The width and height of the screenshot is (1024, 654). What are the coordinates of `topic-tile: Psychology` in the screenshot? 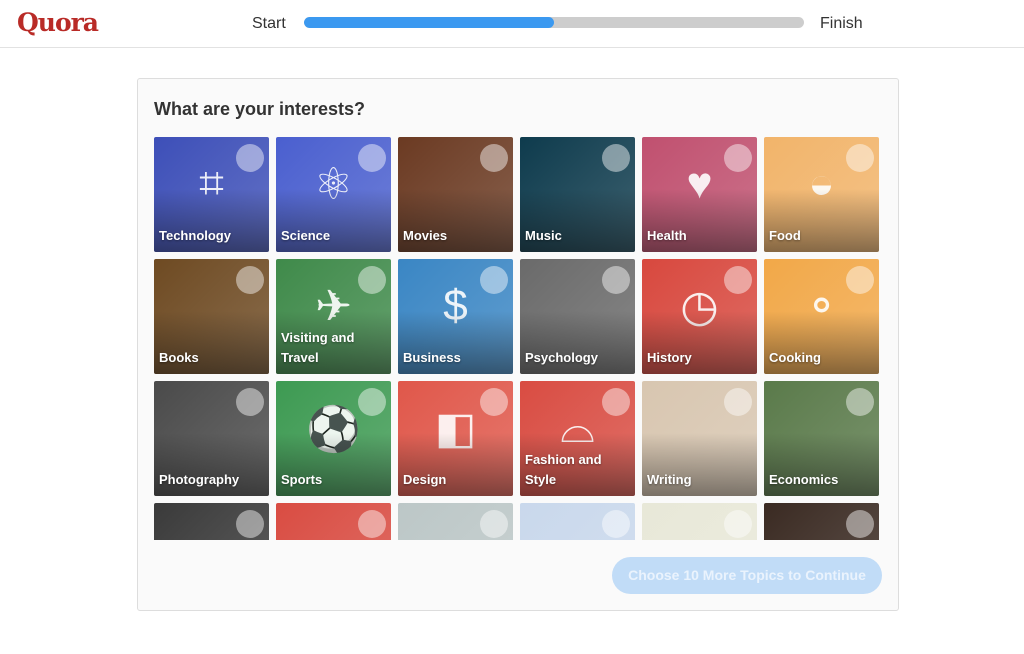 It's located at (577, 316).